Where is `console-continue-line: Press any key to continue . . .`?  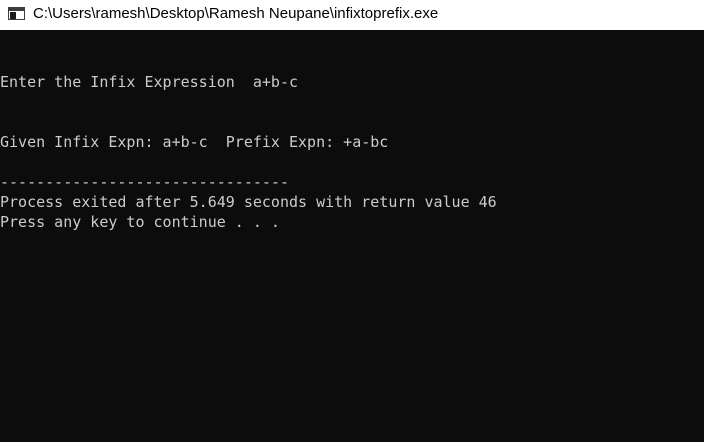 console-continue-line: Press any key to continue . . . is located at coordinates (140, 222).